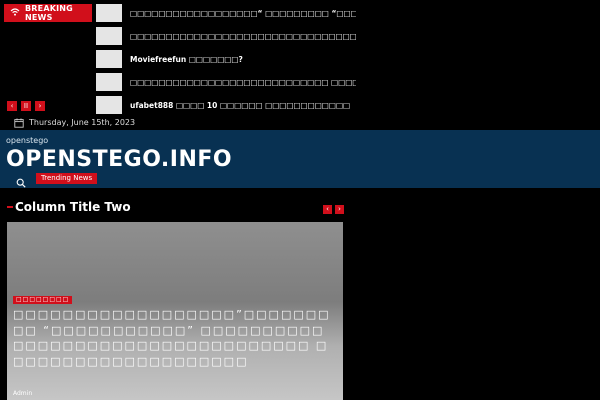 This screenshot has width=600, height=400. I want to click on ticker-controls: ‹ II ›, so click(26, 106).